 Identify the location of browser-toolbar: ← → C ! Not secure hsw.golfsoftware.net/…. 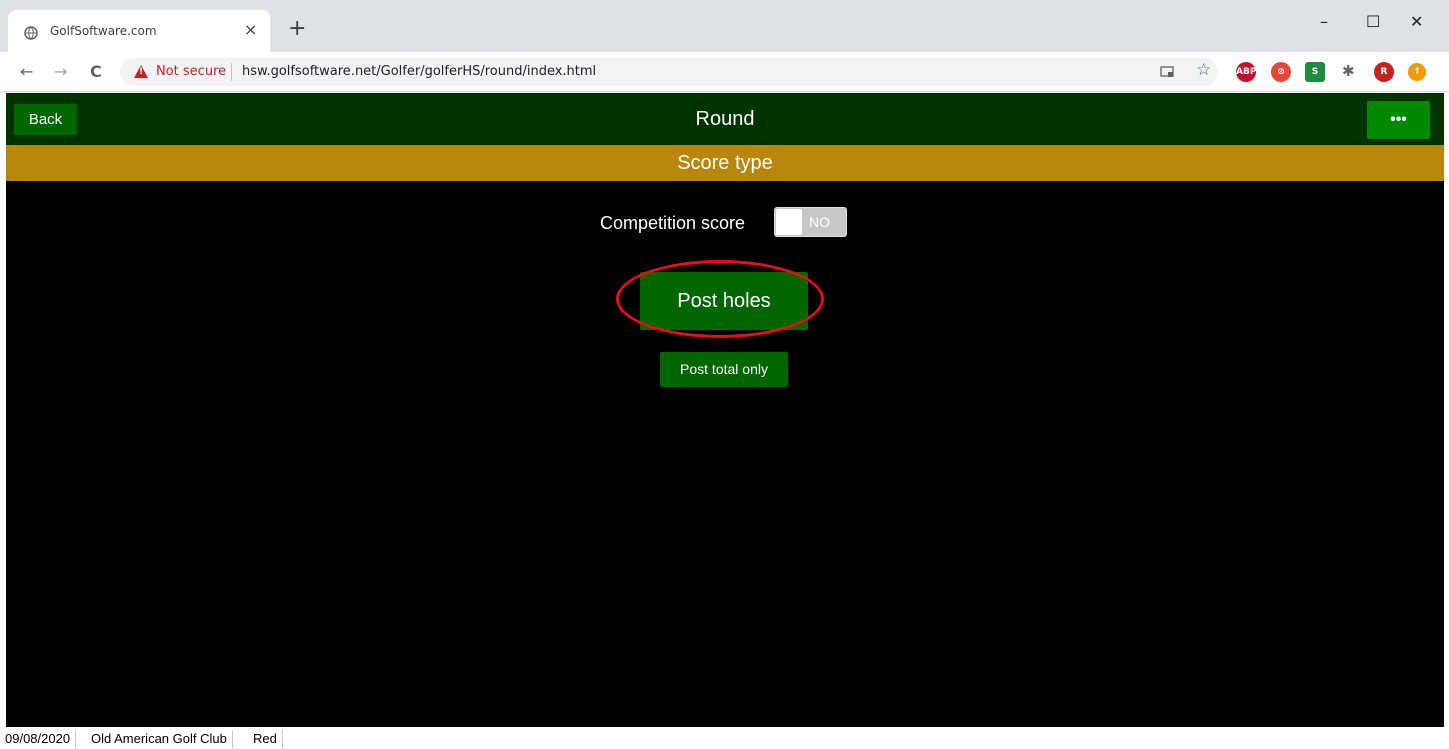
(724, 72).